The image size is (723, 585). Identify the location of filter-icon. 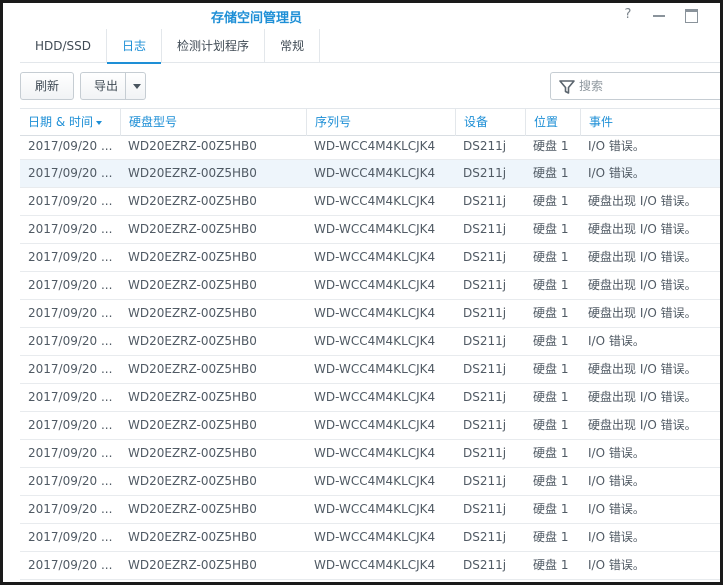
(567, 87).